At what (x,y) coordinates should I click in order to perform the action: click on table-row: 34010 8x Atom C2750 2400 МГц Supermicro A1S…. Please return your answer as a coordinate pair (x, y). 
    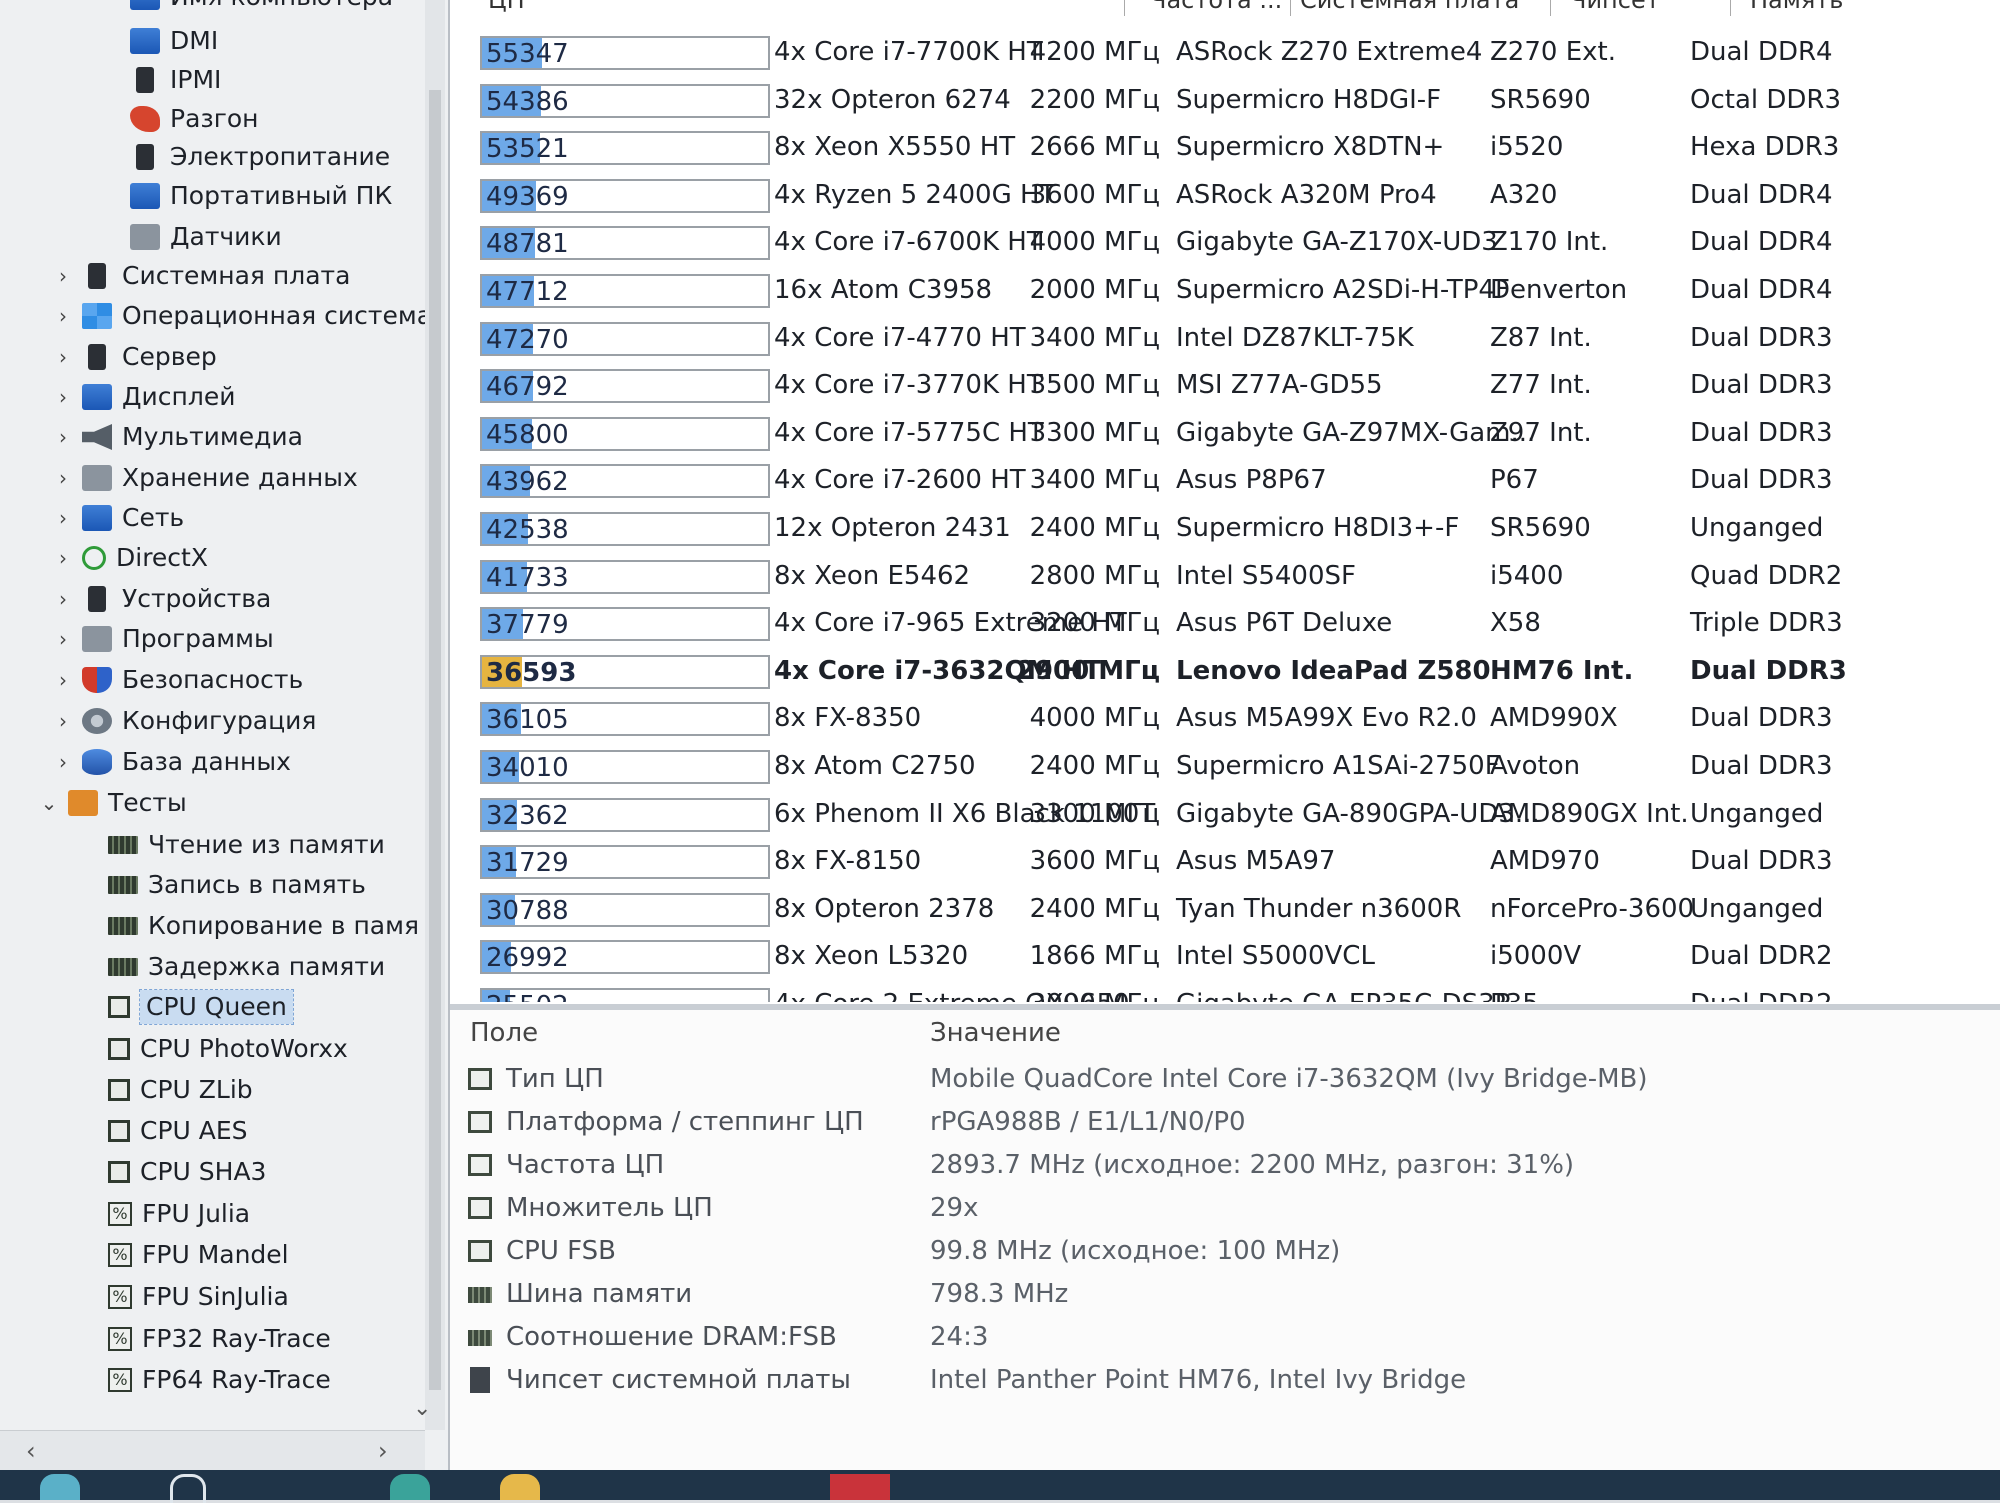
    Looking at the image, I should click on (1225, 766).